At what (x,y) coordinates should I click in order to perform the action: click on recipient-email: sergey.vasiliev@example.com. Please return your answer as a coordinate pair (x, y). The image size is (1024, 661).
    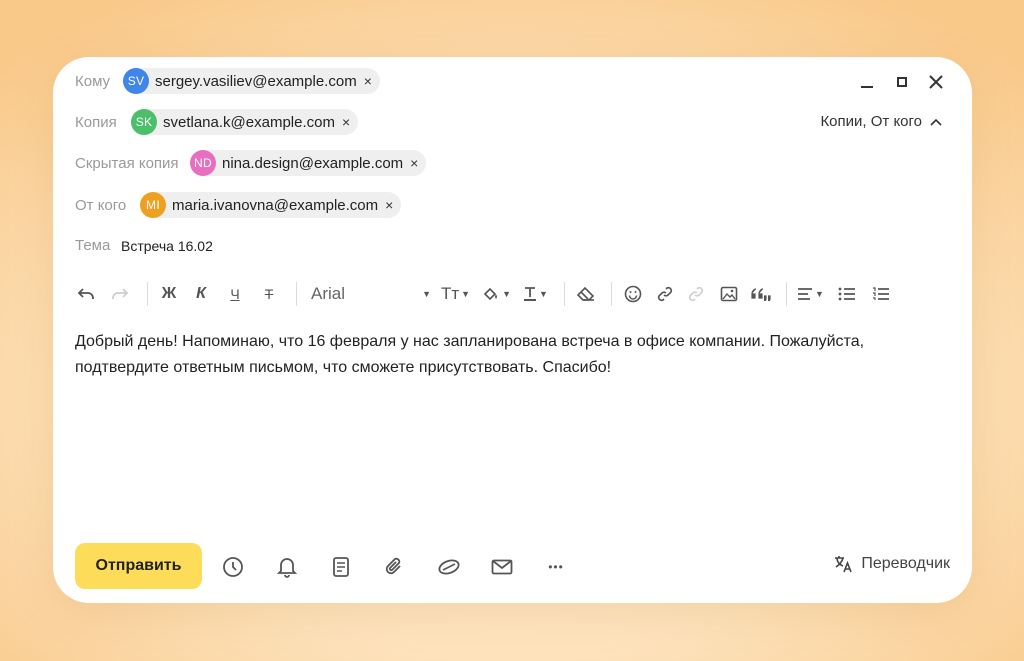
    Looking at the image, I should click on (256, 81).